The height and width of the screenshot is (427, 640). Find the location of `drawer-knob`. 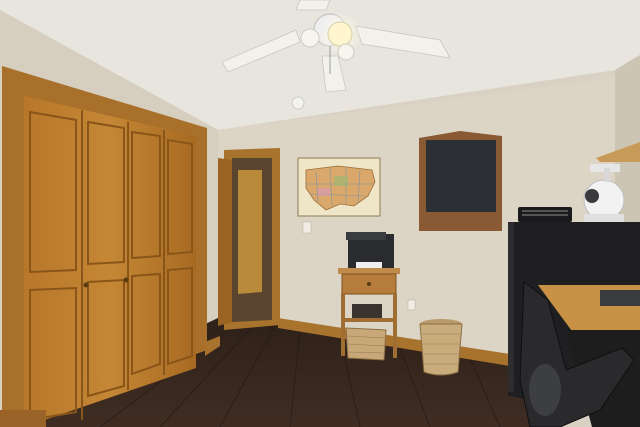

drawer-knob is located at coordinates (369, 284).